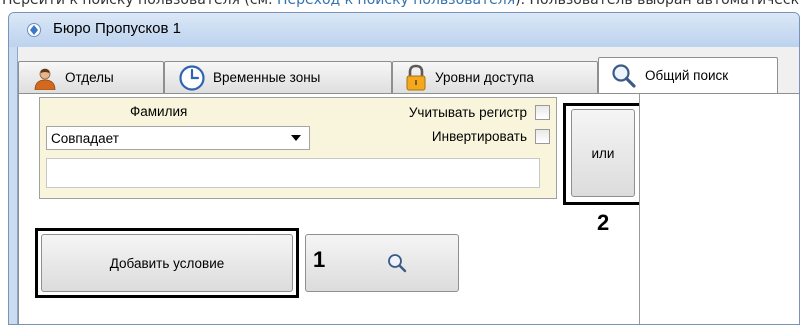 Image resolution: width=800 pixels, height=325 pixels. I want to click on search-value-input, so click(293, 173).